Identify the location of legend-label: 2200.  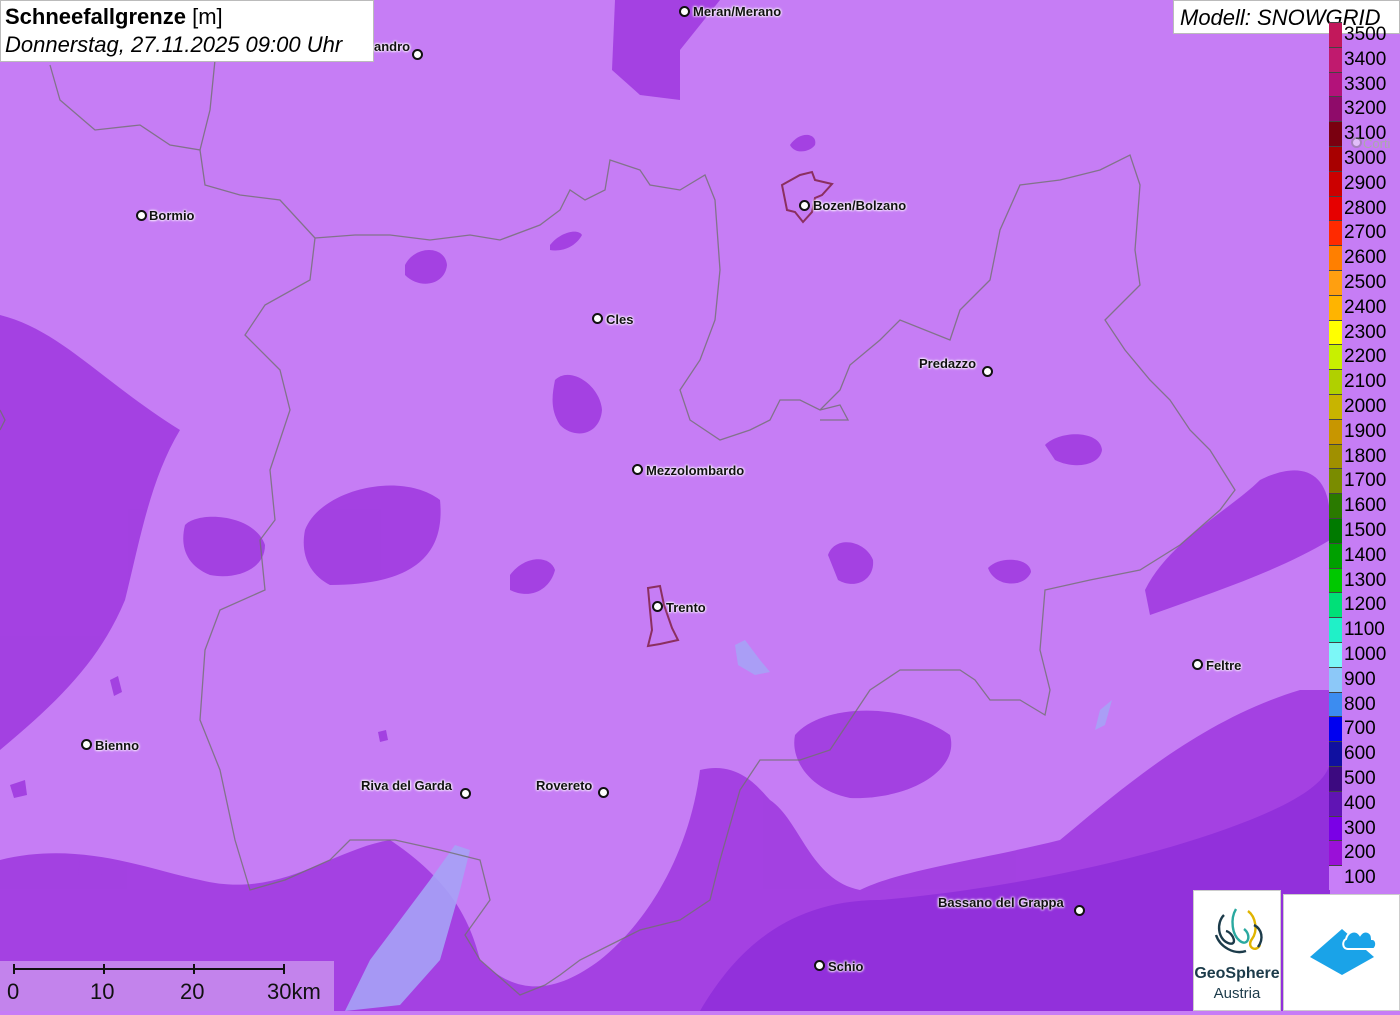
(1365, 357).